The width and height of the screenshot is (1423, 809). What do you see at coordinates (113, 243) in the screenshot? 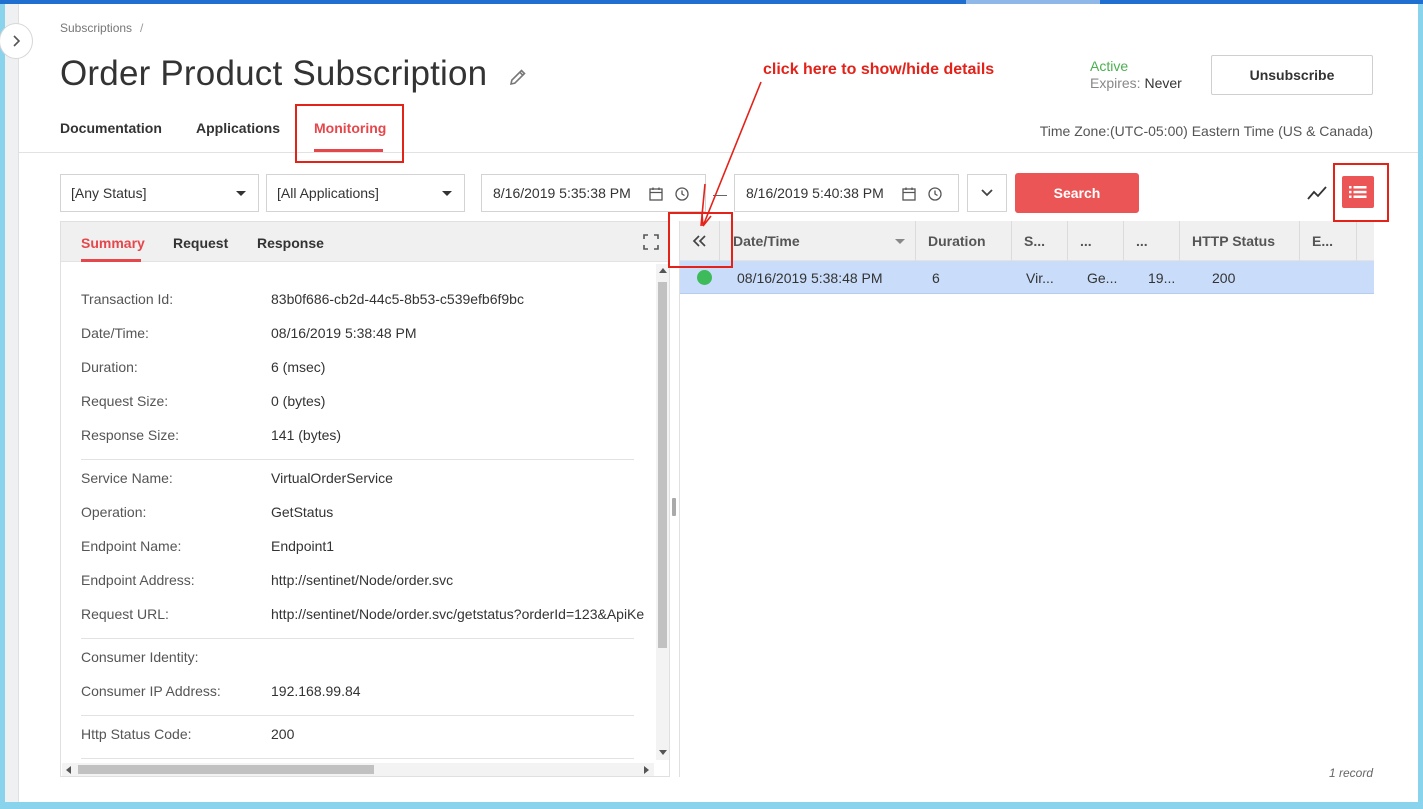
I see `details-tab-summary: Summary` at bounding box center [113, 243].